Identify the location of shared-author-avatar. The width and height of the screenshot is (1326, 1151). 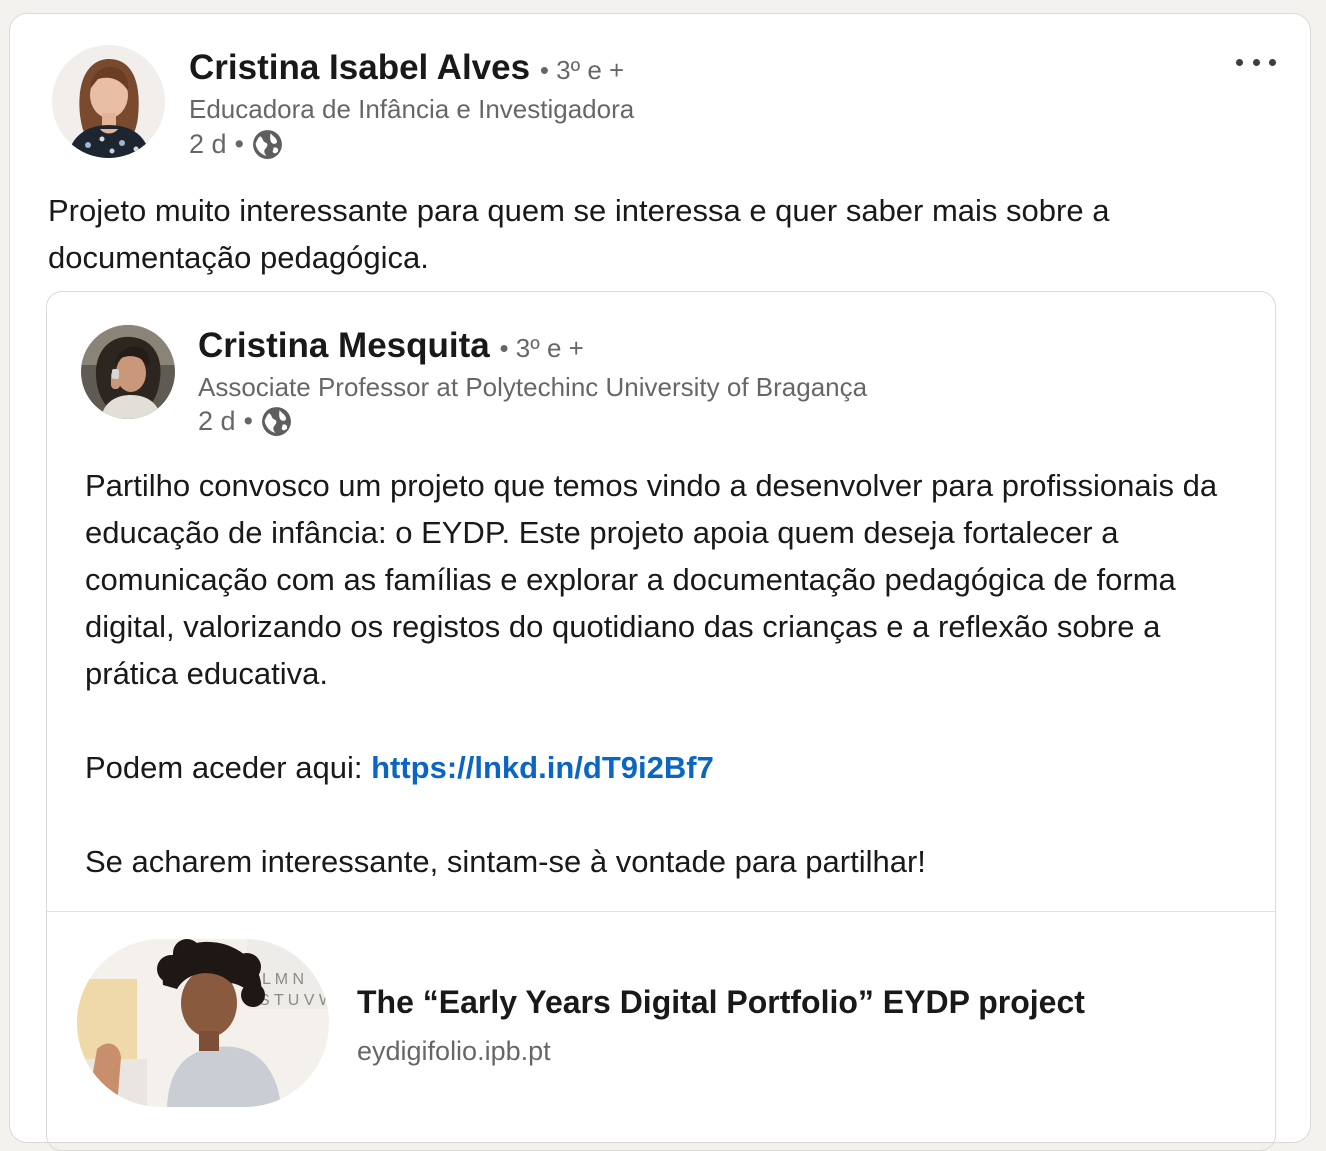
(128, 372).